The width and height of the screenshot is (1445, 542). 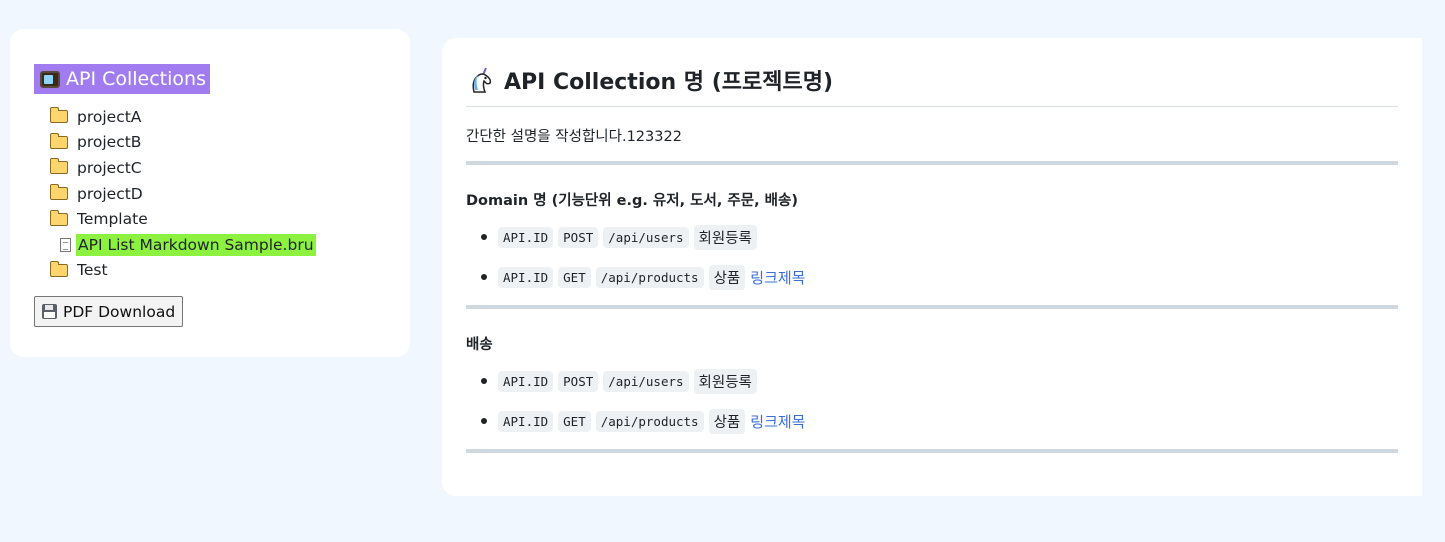 I want to click on tree-item-template: Template, so click(x=218, y=219).